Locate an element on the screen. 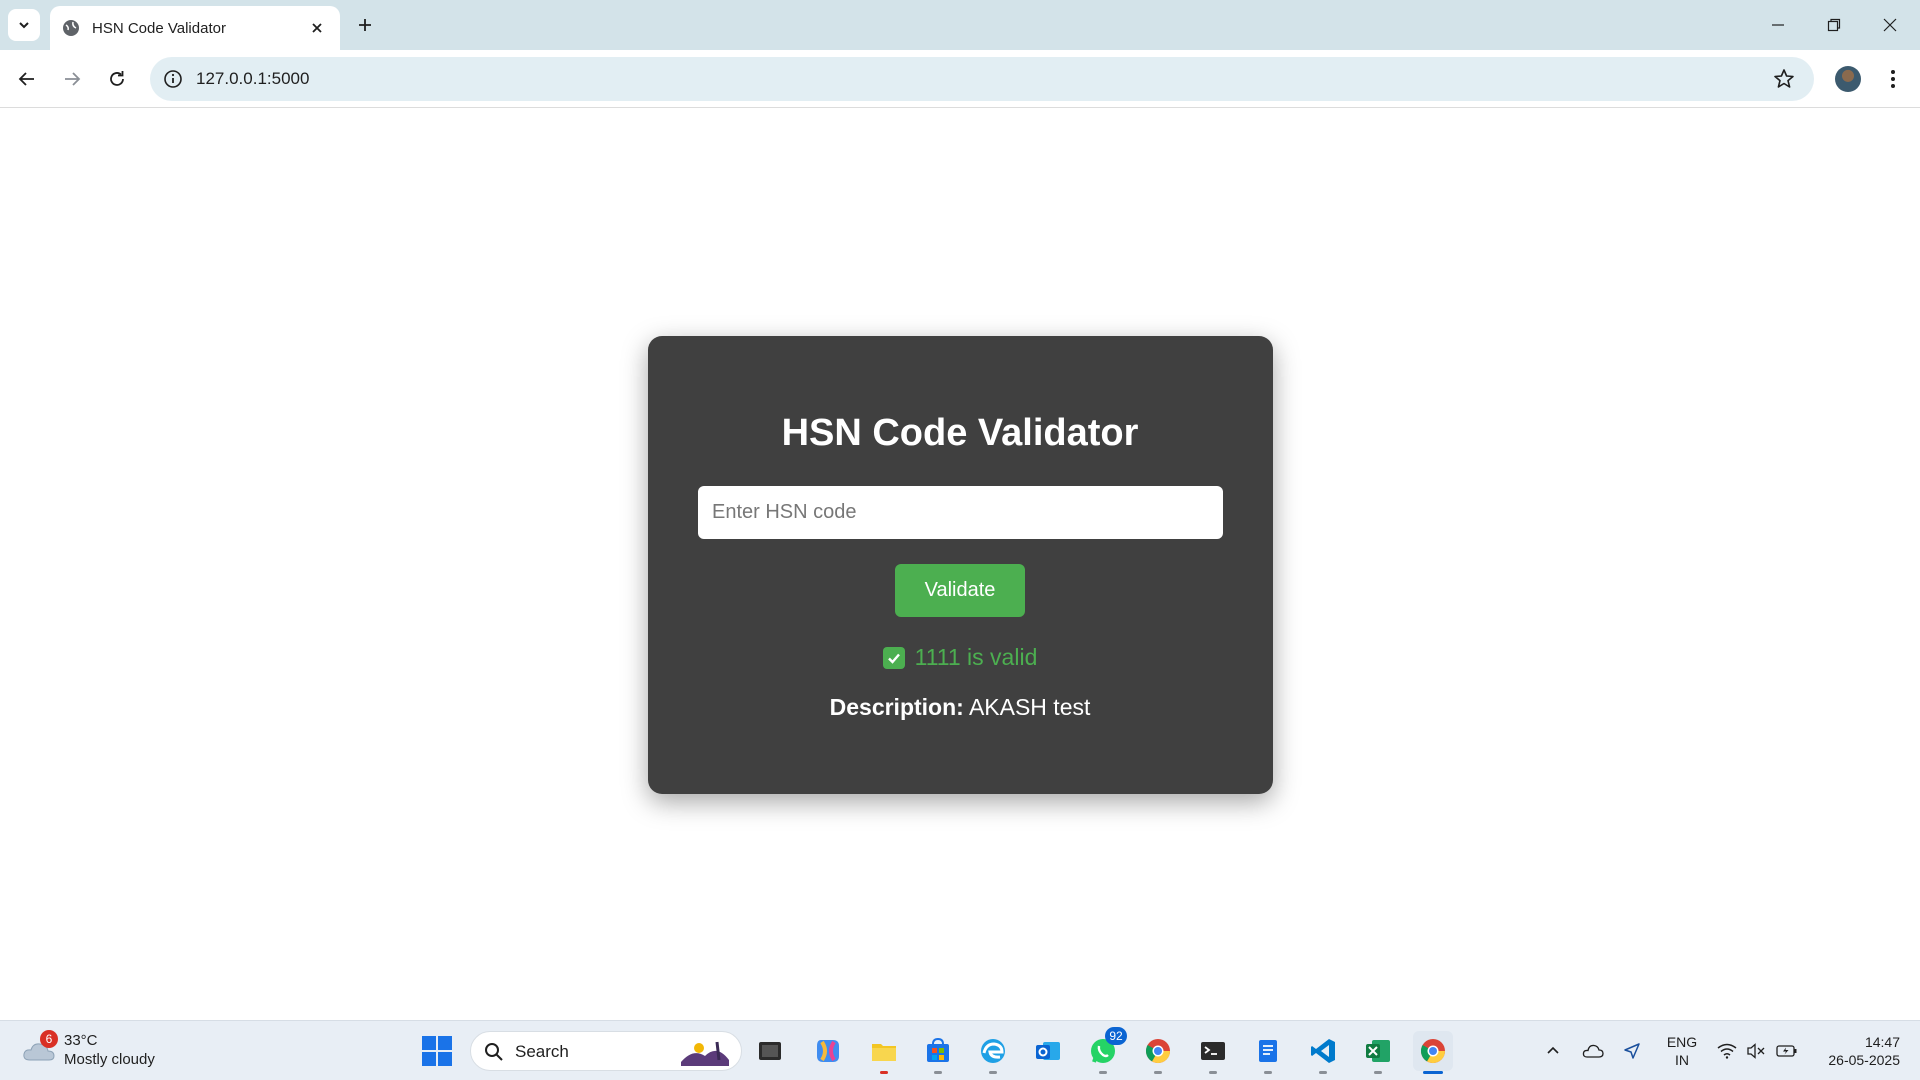 The image size is (1920, 1080). check-icon is located at coordinates (893, 657).